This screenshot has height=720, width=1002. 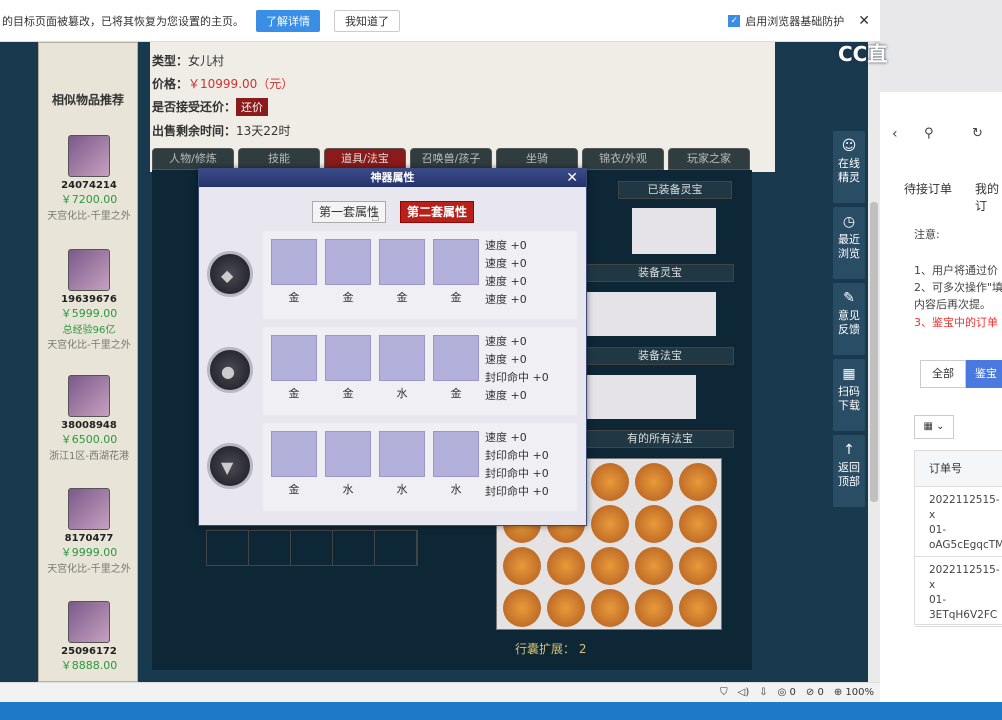 What do you see at coordinates (854, 692) in the screenshot?
I see `zoom-level: ⊕ 100%` at bounding box center [854, 692].